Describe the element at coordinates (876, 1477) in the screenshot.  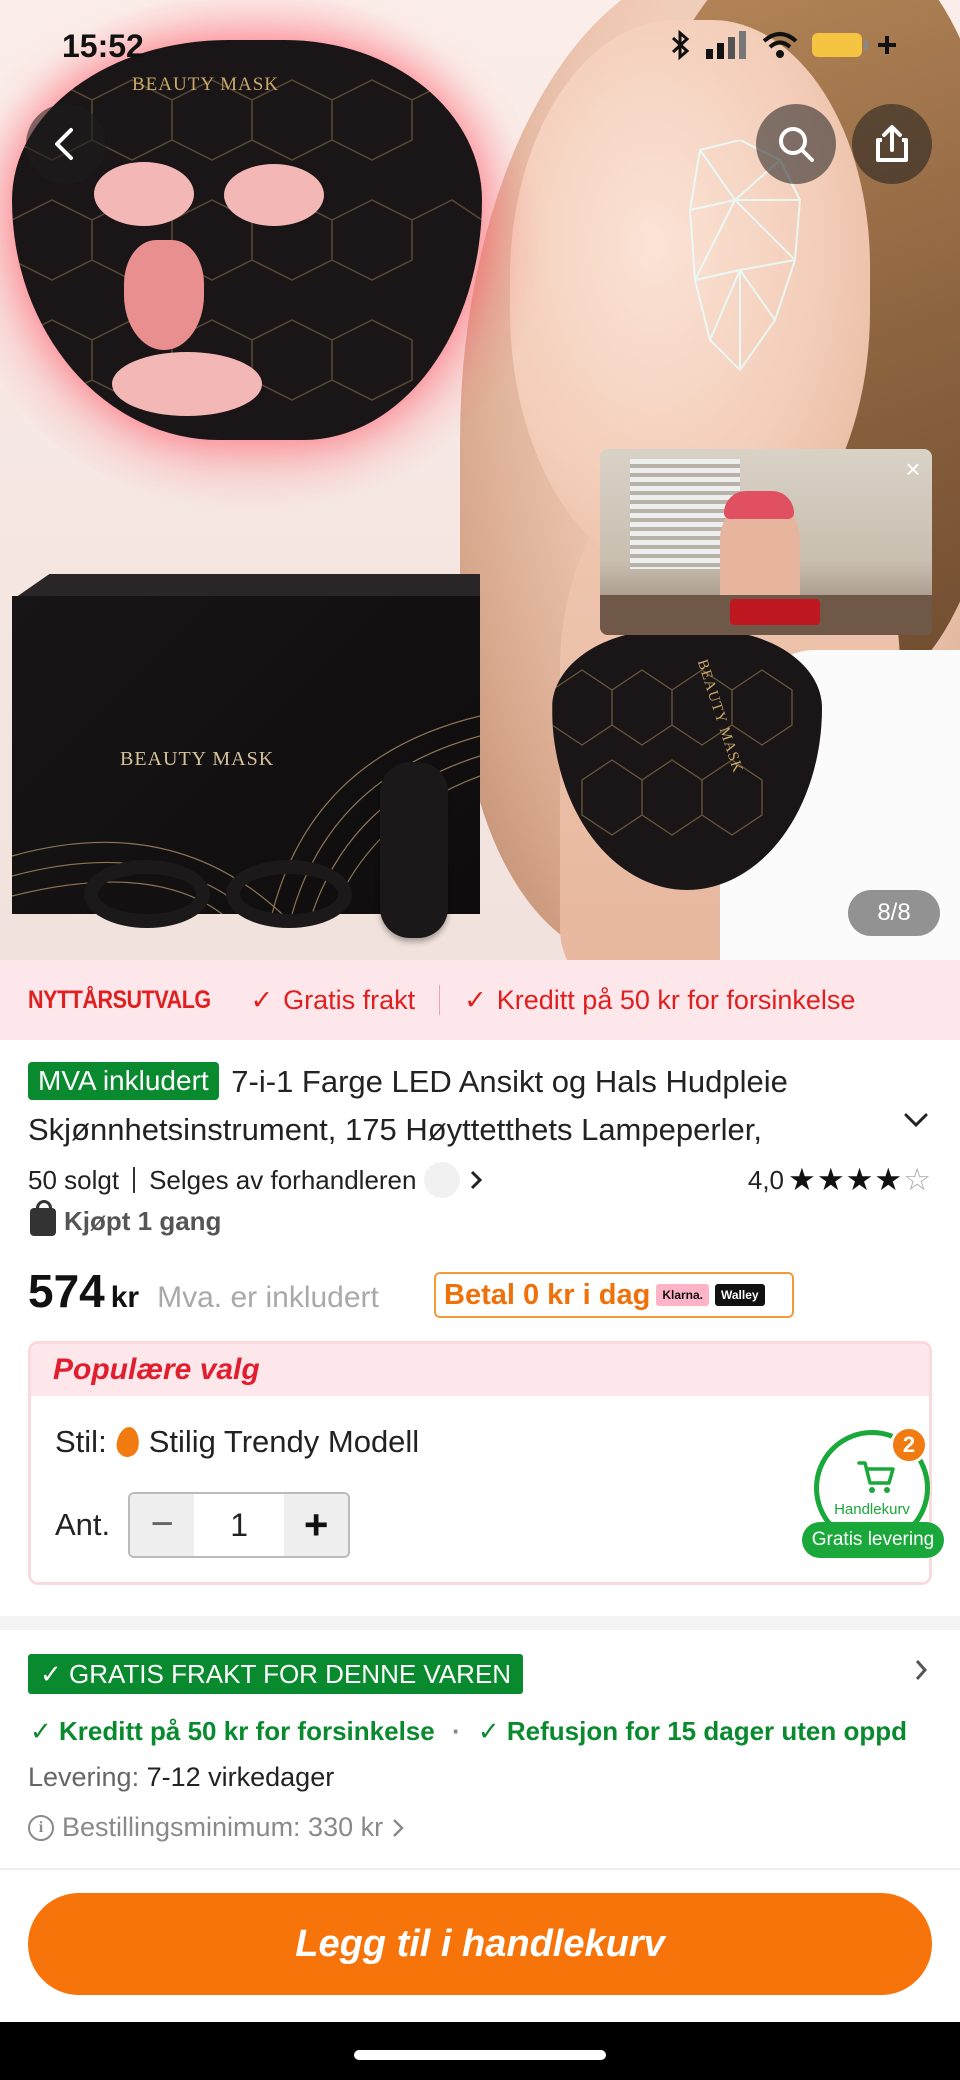
I see `cart-icon` at that location.